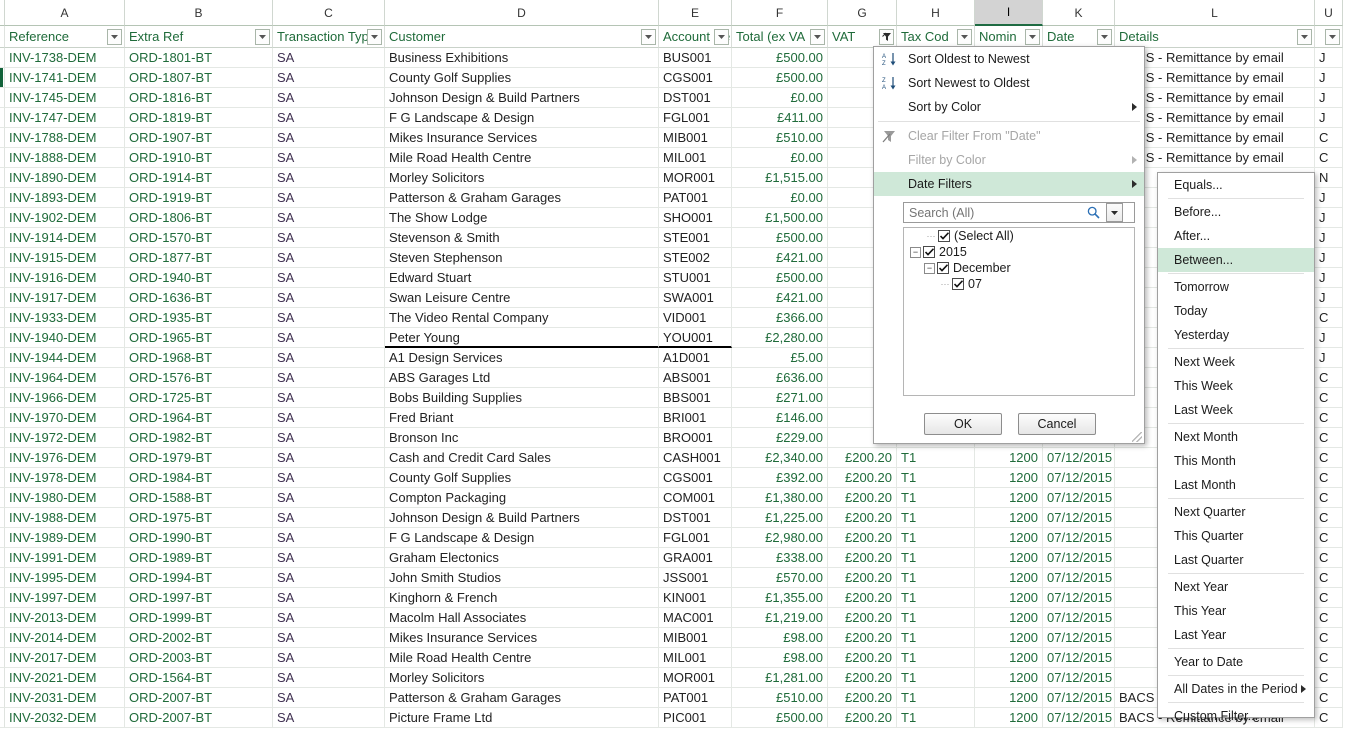  Describe the element at coordinates (1329, 13) in the screenshot. I see `column-header-u: U` at that location.